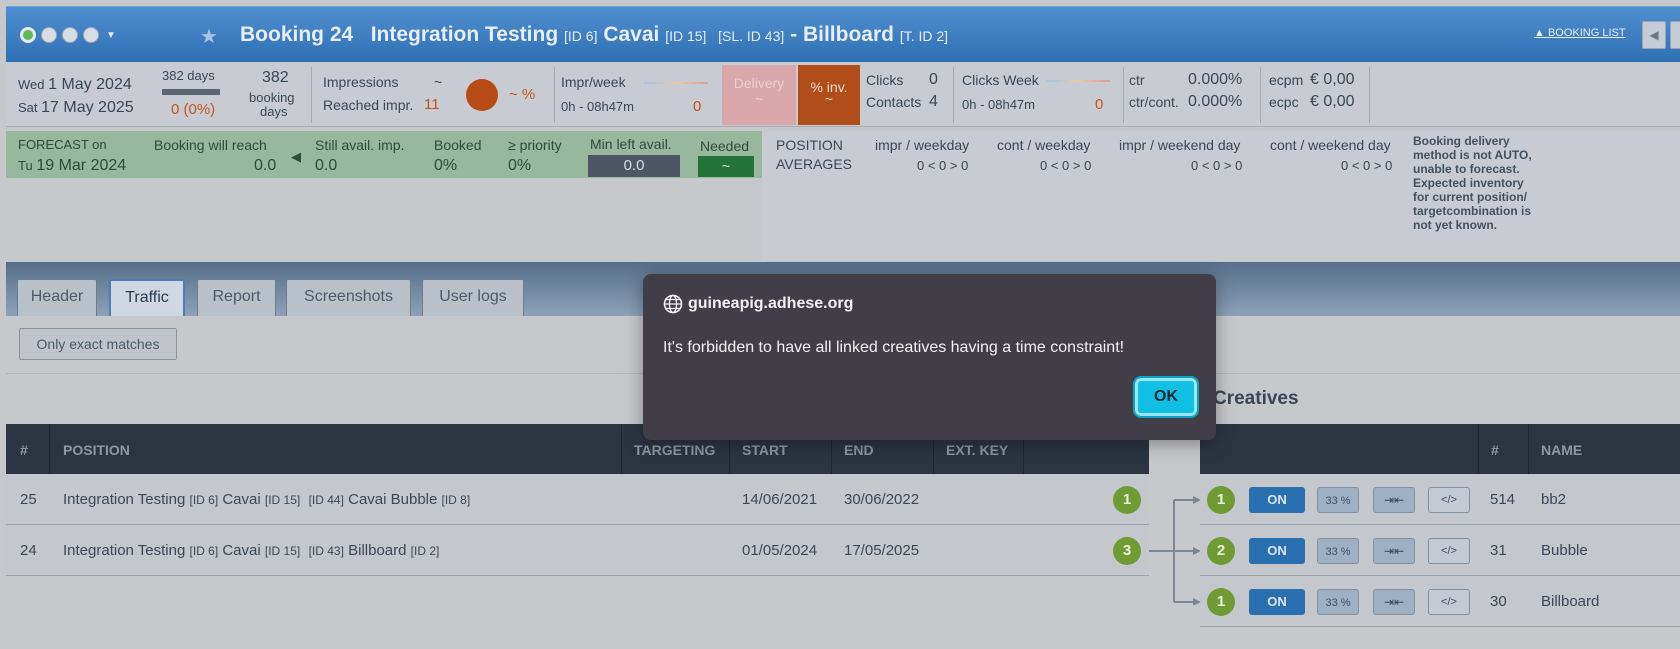  What do you see at coordinates (1580, 33) in the screenshot?
I see `booking-list-link: ▲ BOOKING LIST` at bounding box center [1580, 33].